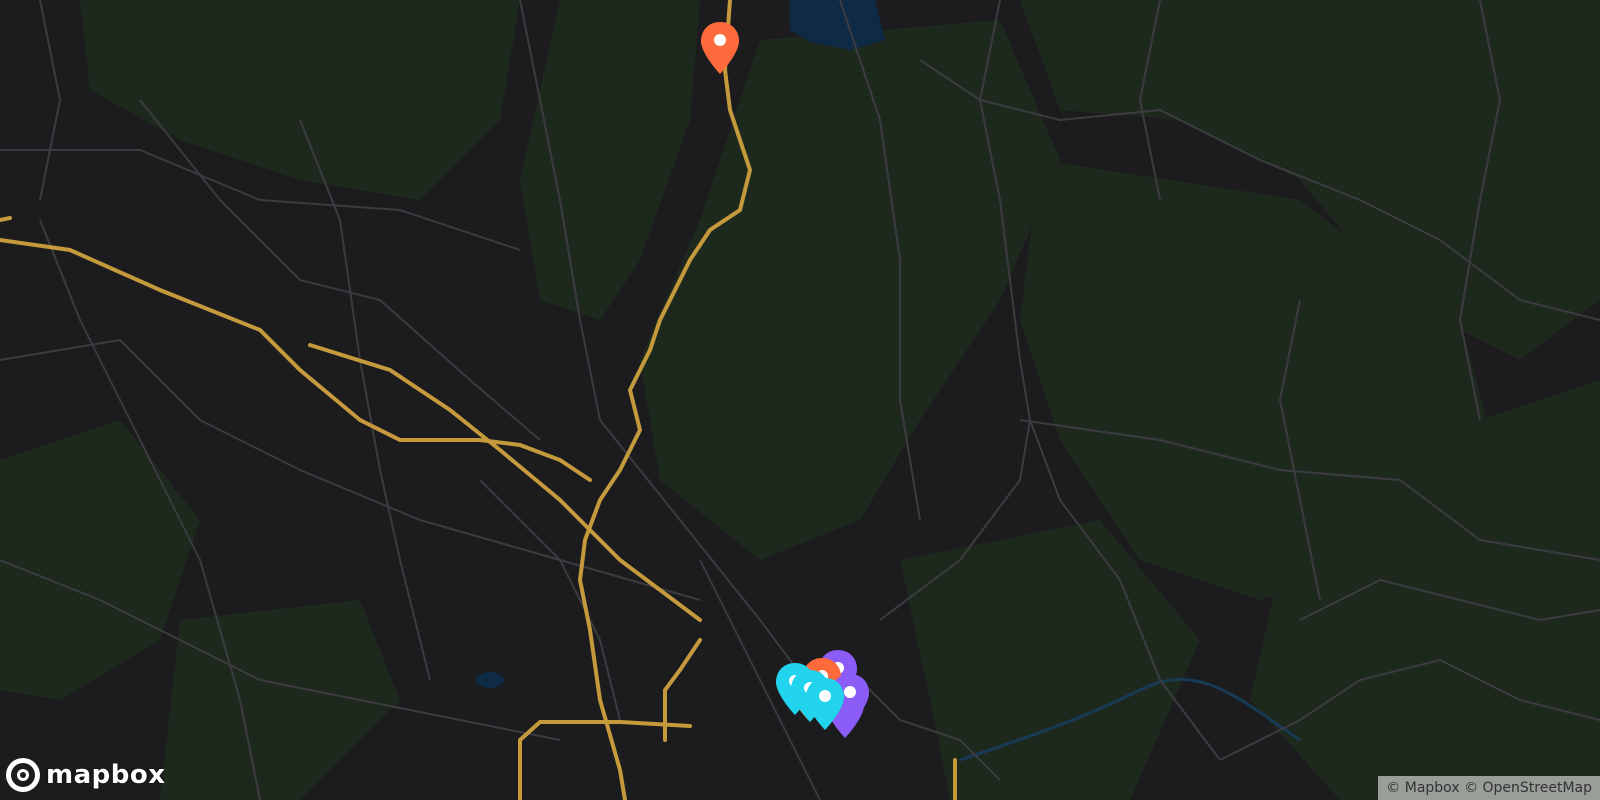  I want to click on mapbox-logo: mapbox, so click(86, 775).